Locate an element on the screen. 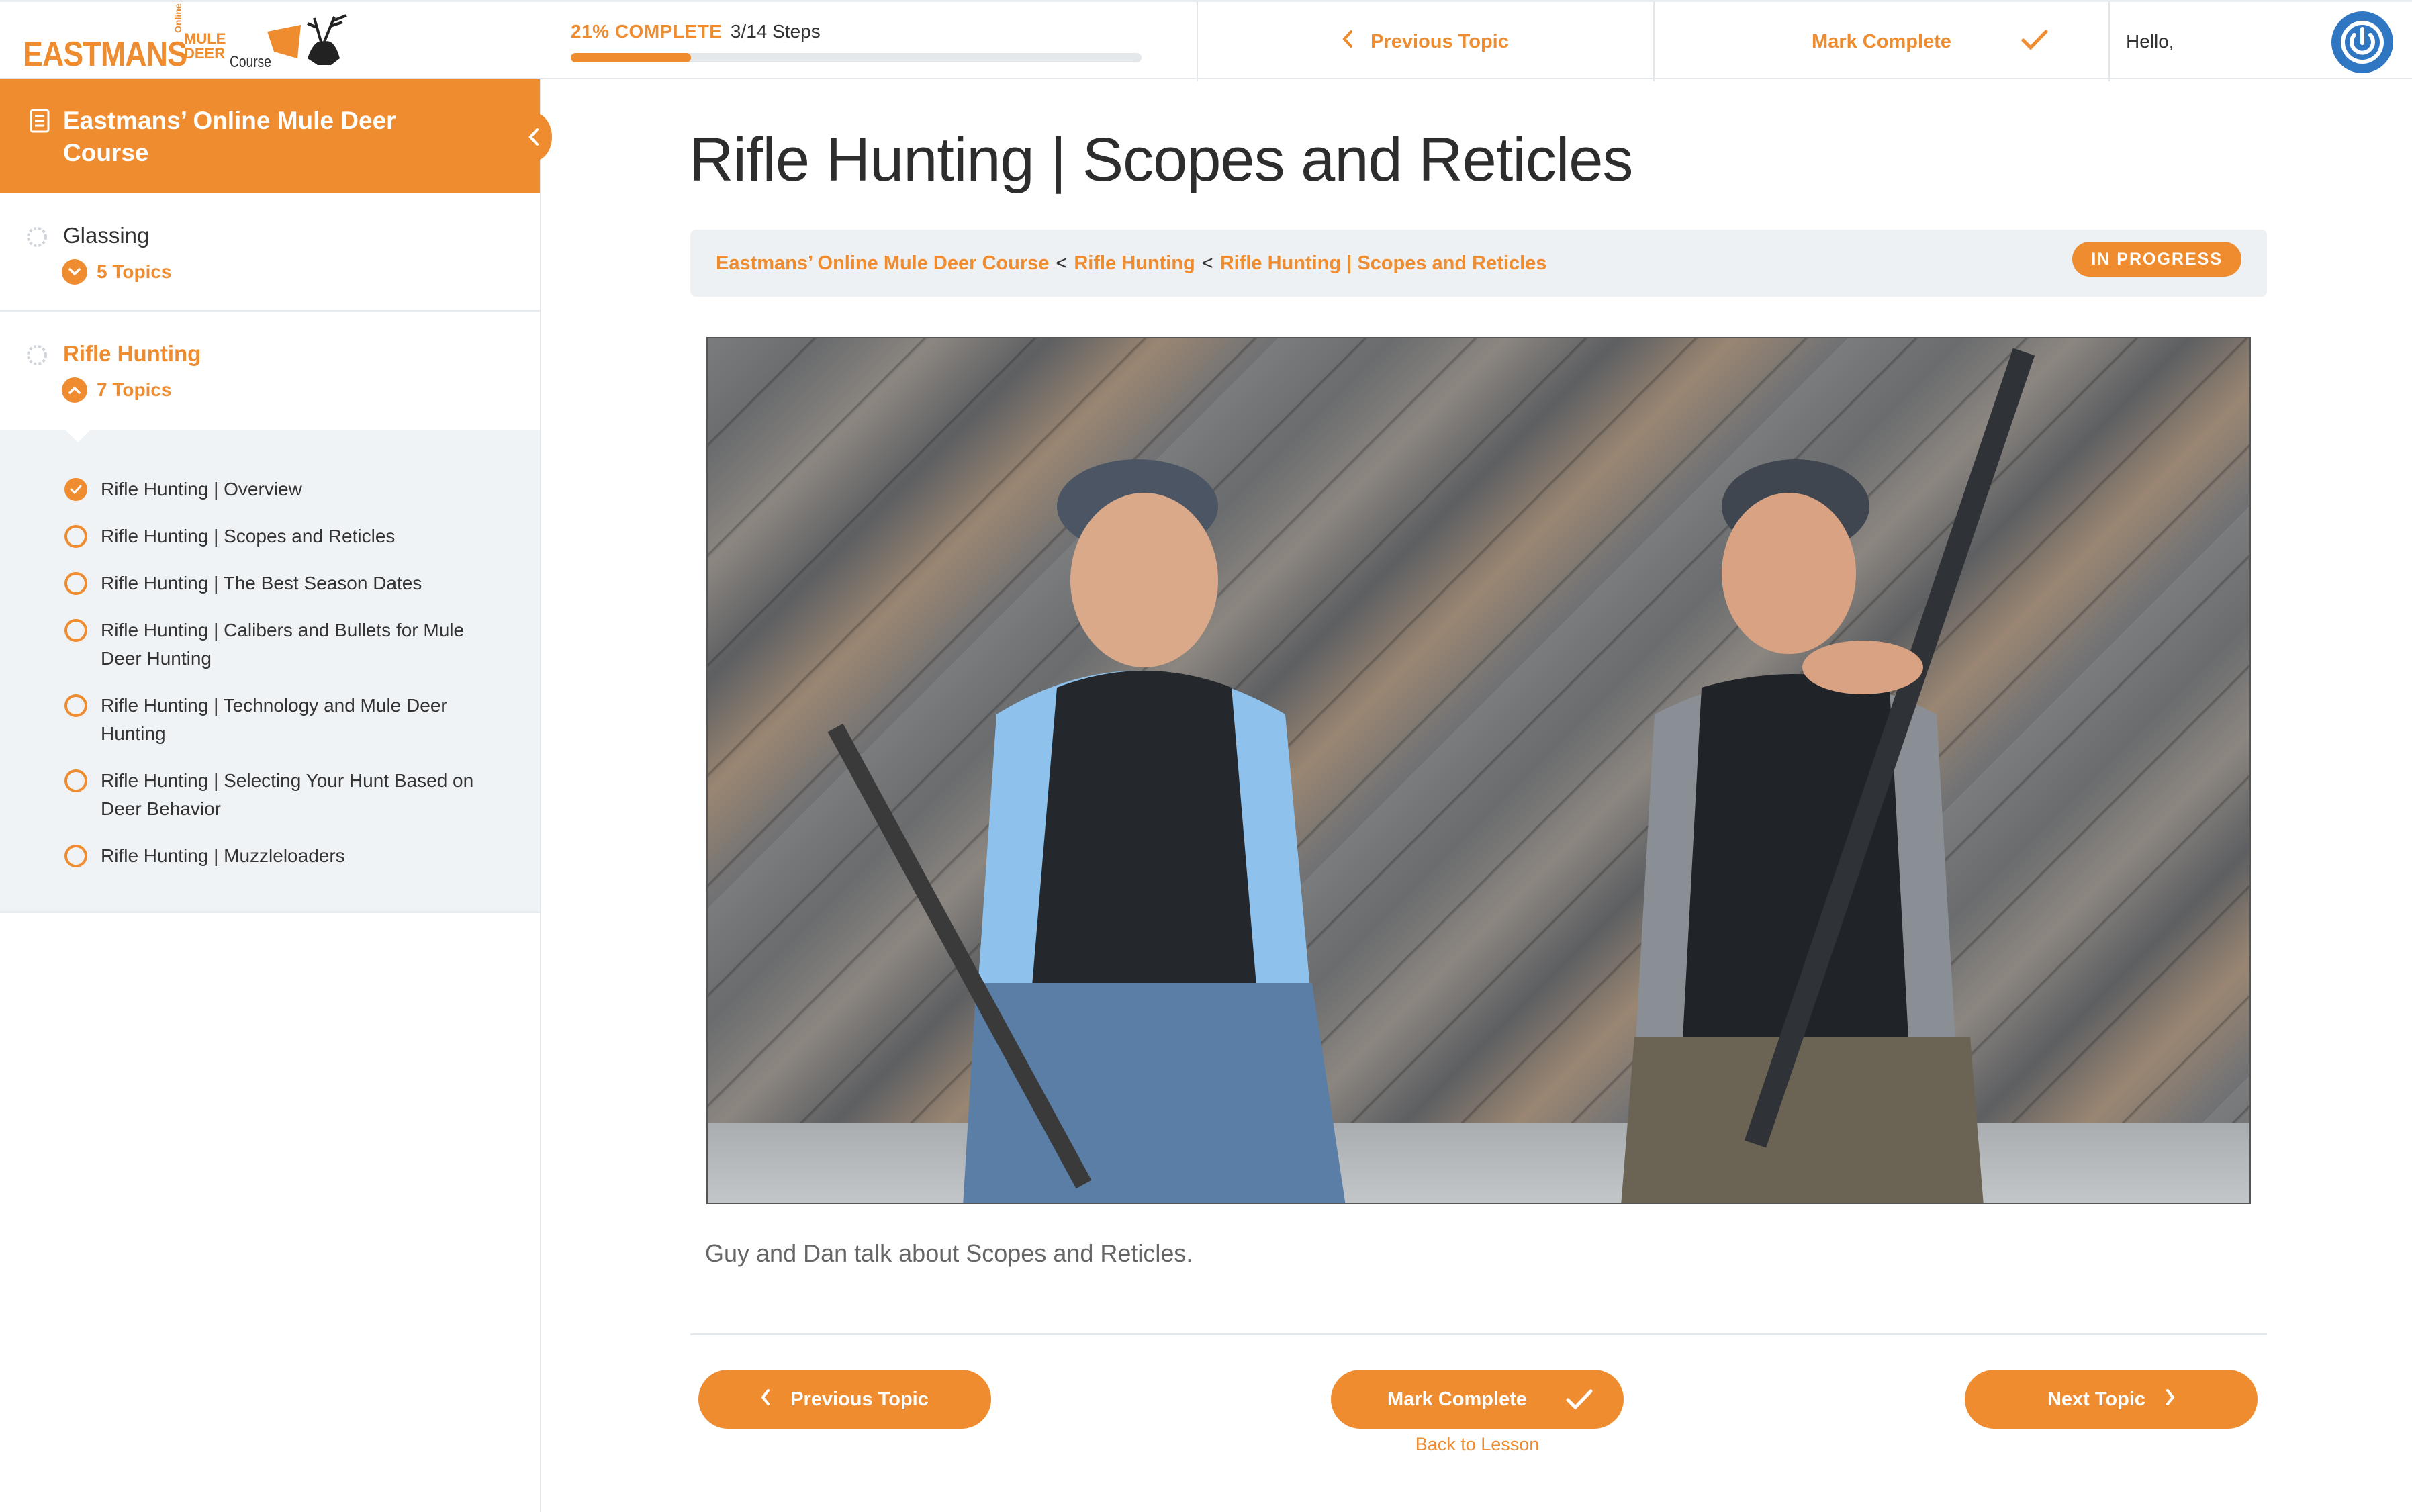 The height and width of the screenshot is (1512, 2412). lesson-title: Glassing is located at coordinates (106, 235).